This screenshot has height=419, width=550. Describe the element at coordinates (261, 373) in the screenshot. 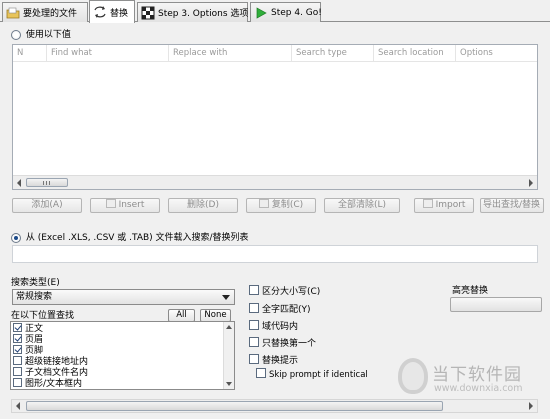

I see `skip-prompt-checkbox` at that location.